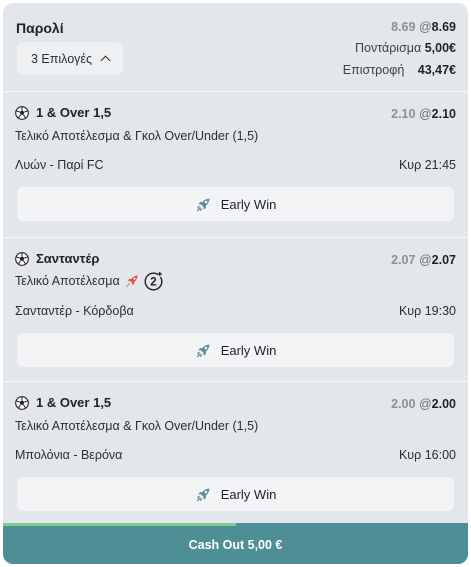 Image resolution: width=471 pixels, height=567 pixels. I want to click on return-row: Επιστροφή 43,47€, so click(399, 70).